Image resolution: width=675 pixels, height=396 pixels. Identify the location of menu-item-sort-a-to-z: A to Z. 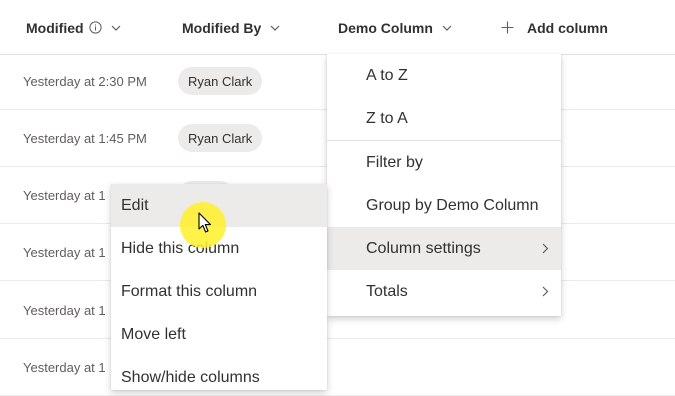
(444, 75).